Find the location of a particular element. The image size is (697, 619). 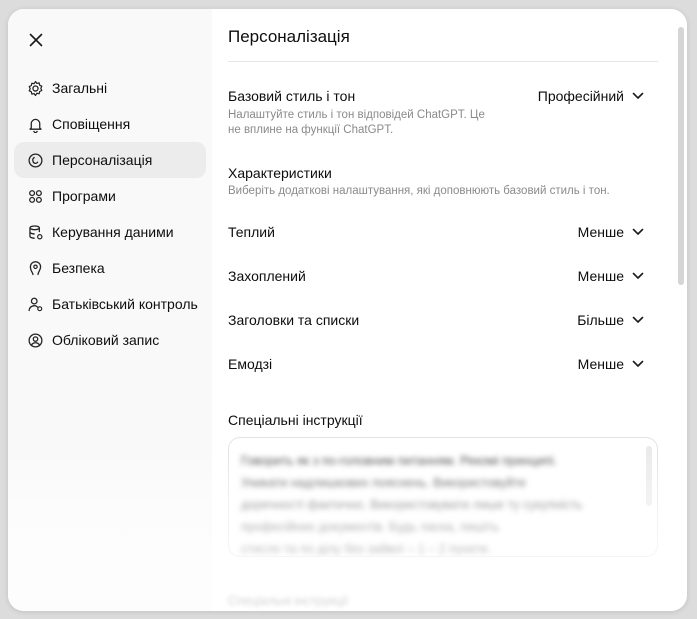

option-headers-lists-dropdown: Більше is located at coordinates (610, 320).